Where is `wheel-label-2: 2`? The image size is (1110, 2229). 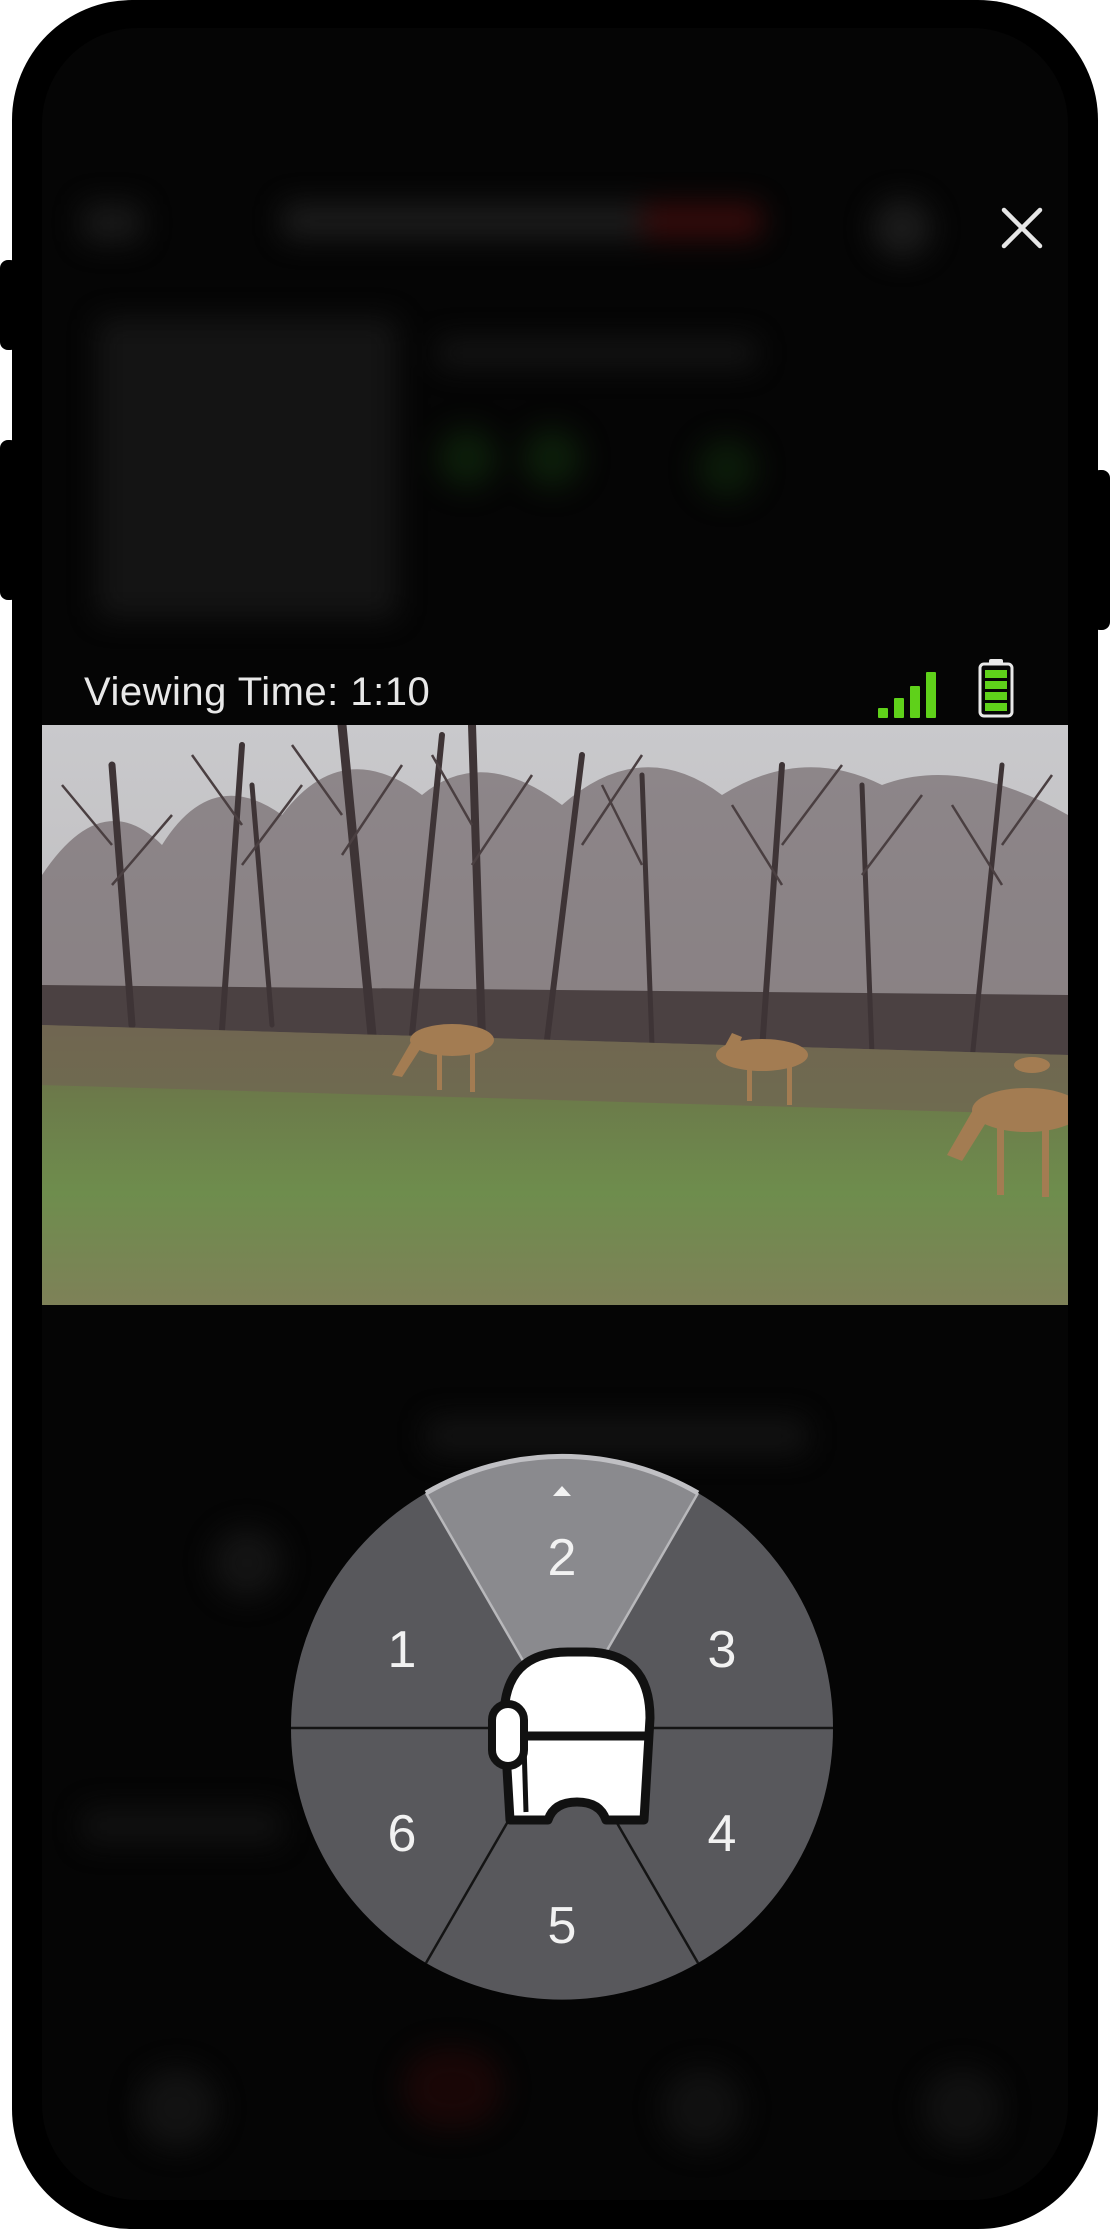 wheel-label-2: 2 is located at coordinates (562, 1558).